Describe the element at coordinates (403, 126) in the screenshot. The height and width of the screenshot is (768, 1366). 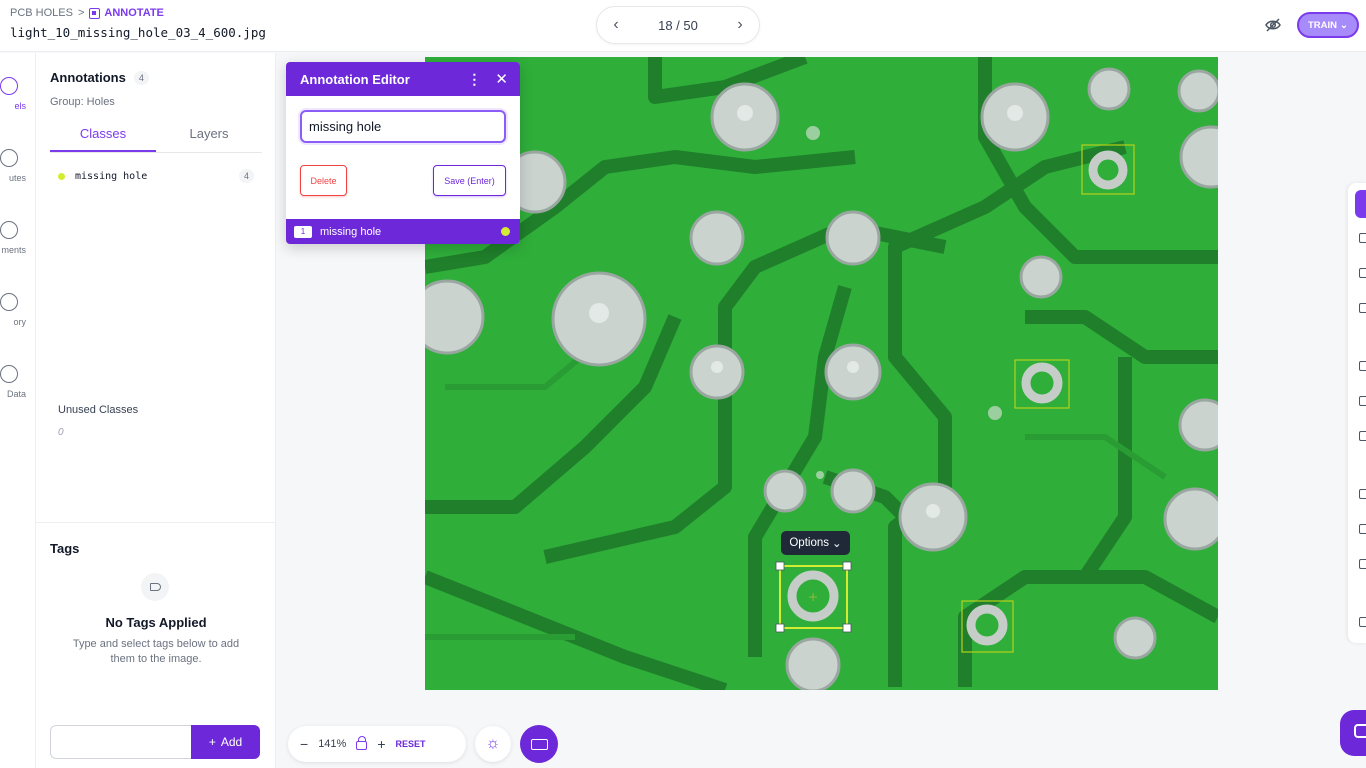
I see `class-name-input` at that location.